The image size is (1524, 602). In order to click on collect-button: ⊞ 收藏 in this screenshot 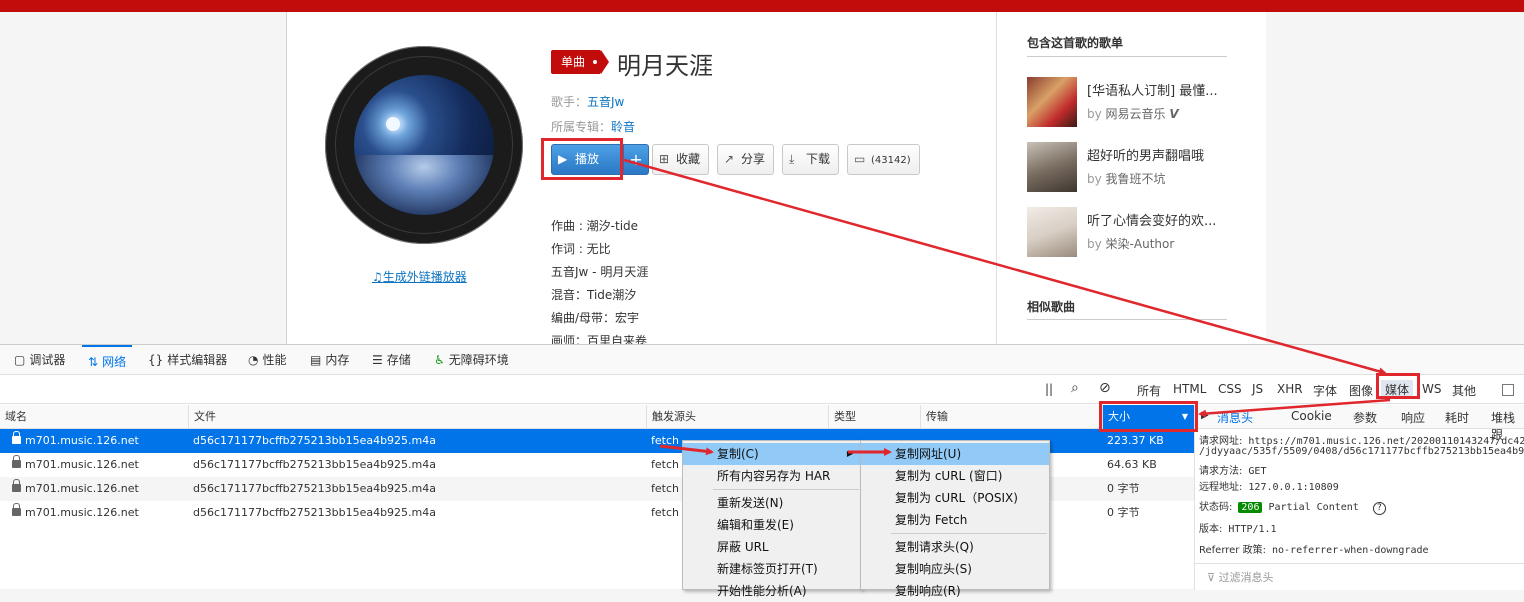, I will do `click(681, 159)`.